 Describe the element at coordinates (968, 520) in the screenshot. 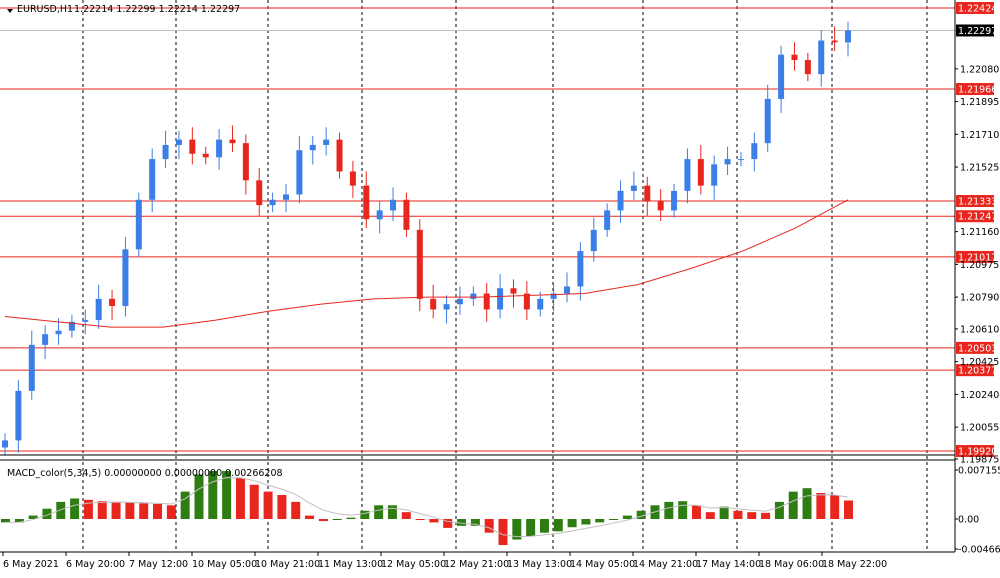

I see `macd-tick-label: 0.00` at that location.